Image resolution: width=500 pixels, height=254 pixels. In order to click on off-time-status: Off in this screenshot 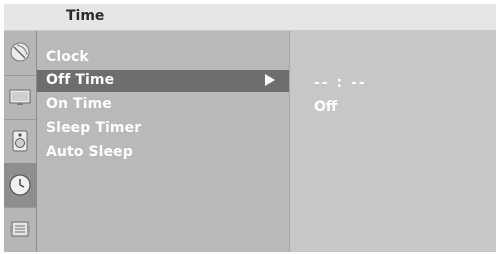, I will do `click(325, 107)`.